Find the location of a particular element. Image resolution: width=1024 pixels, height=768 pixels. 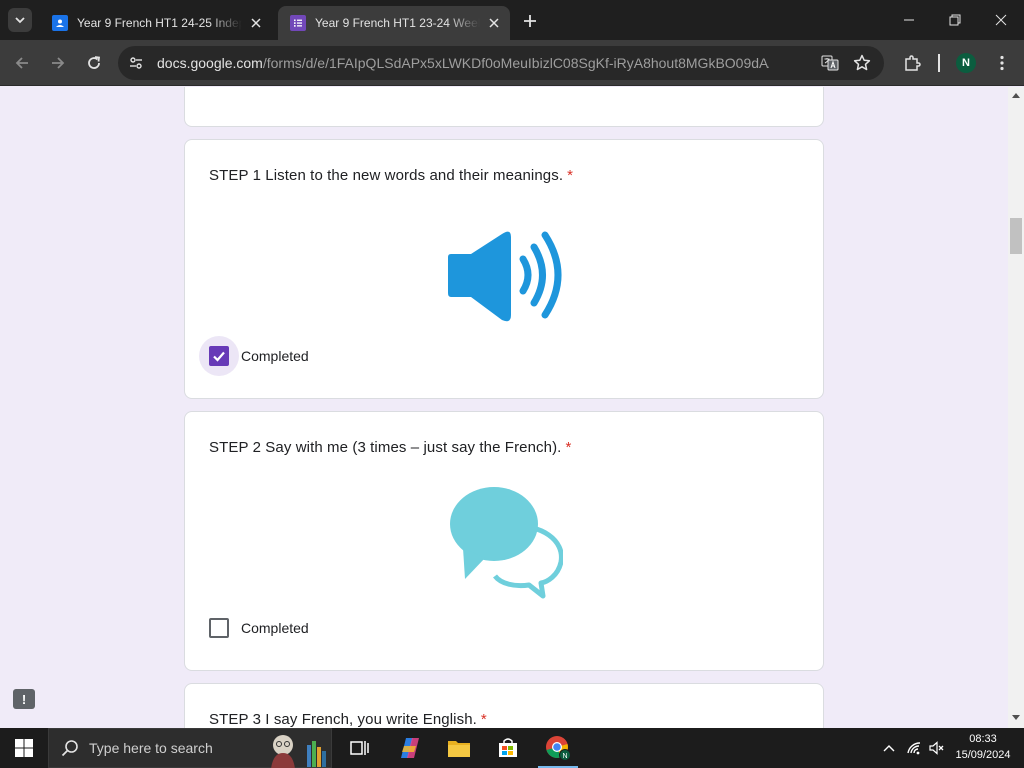

clock-date: 15/09/2024 is located at coordinates (983, 755).